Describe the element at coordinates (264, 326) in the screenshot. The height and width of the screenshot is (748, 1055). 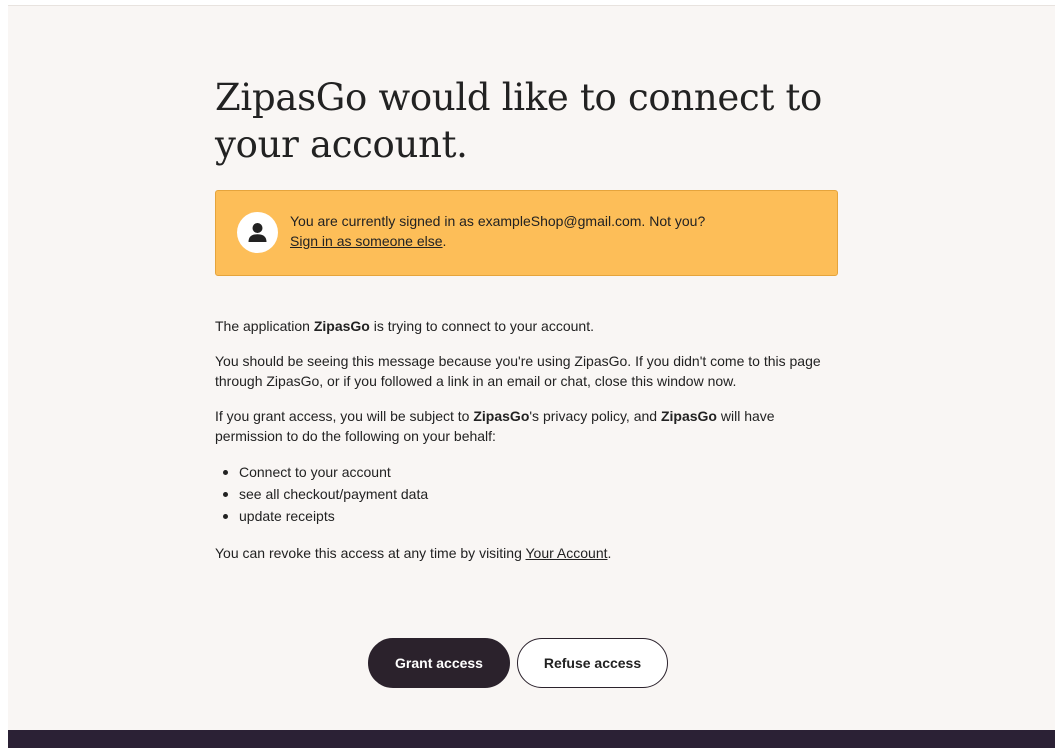
I see `intro-prefix: The application` at that location.